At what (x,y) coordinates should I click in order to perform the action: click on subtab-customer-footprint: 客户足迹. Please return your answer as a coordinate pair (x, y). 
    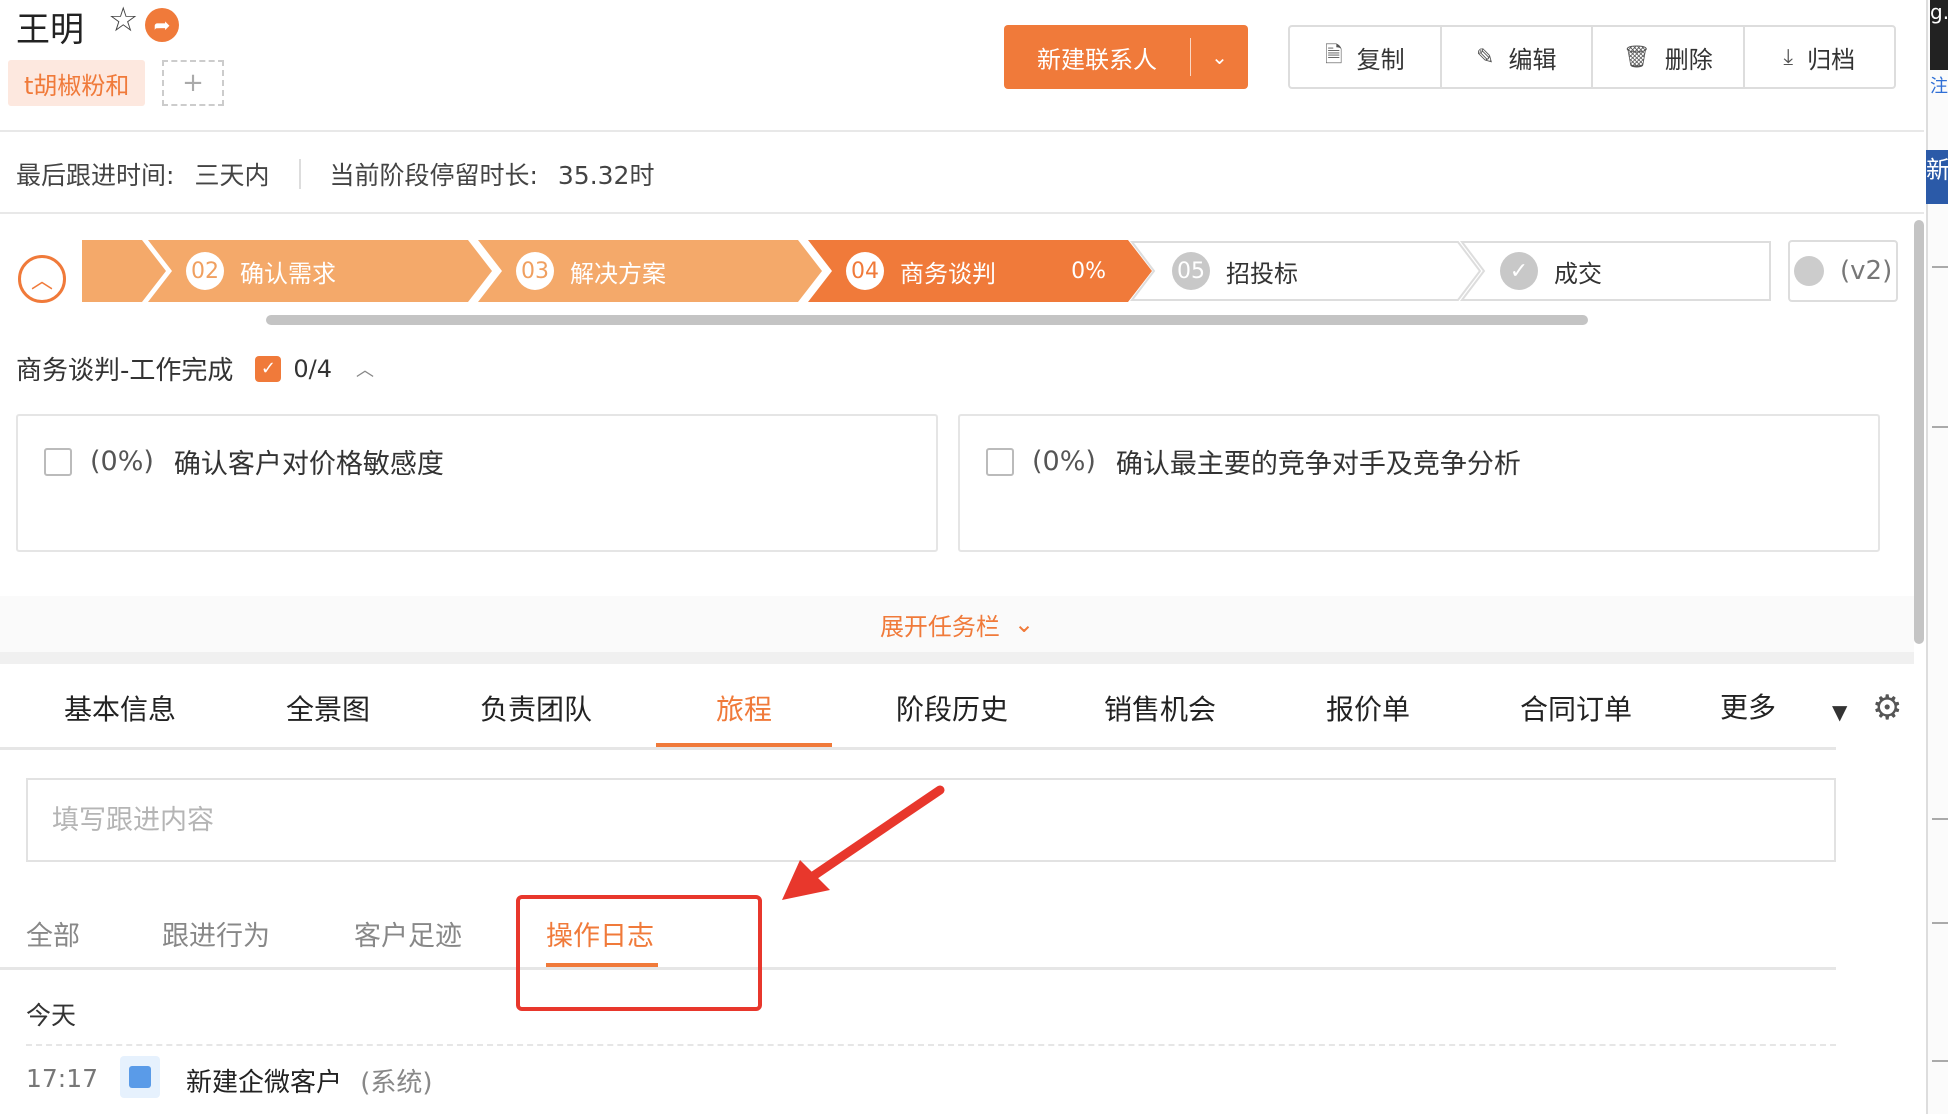
    Looking at the image, I should click on (408, 933).